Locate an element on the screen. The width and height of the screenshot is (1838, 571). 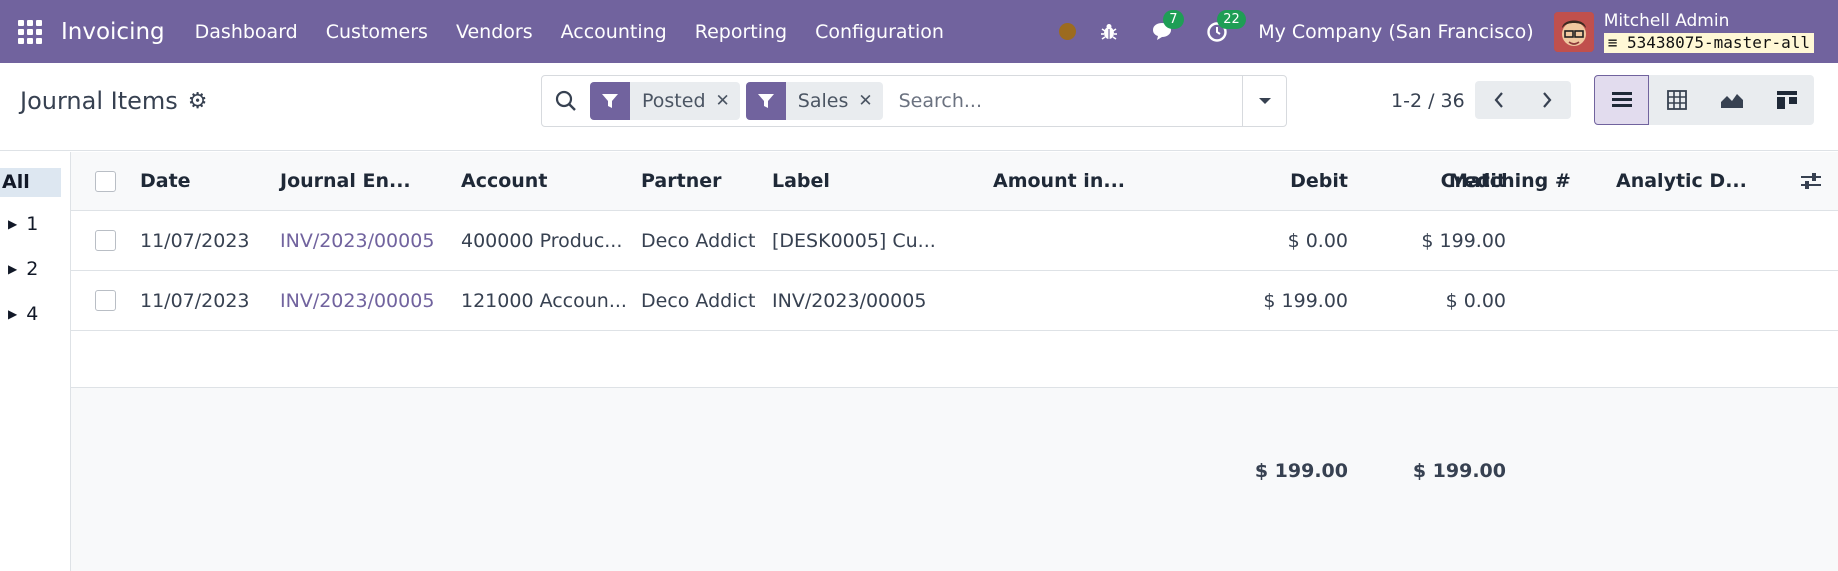
user-menu: Mitchell Admin ≡ 53438075-master-all is located at coordinates (1708, 31).